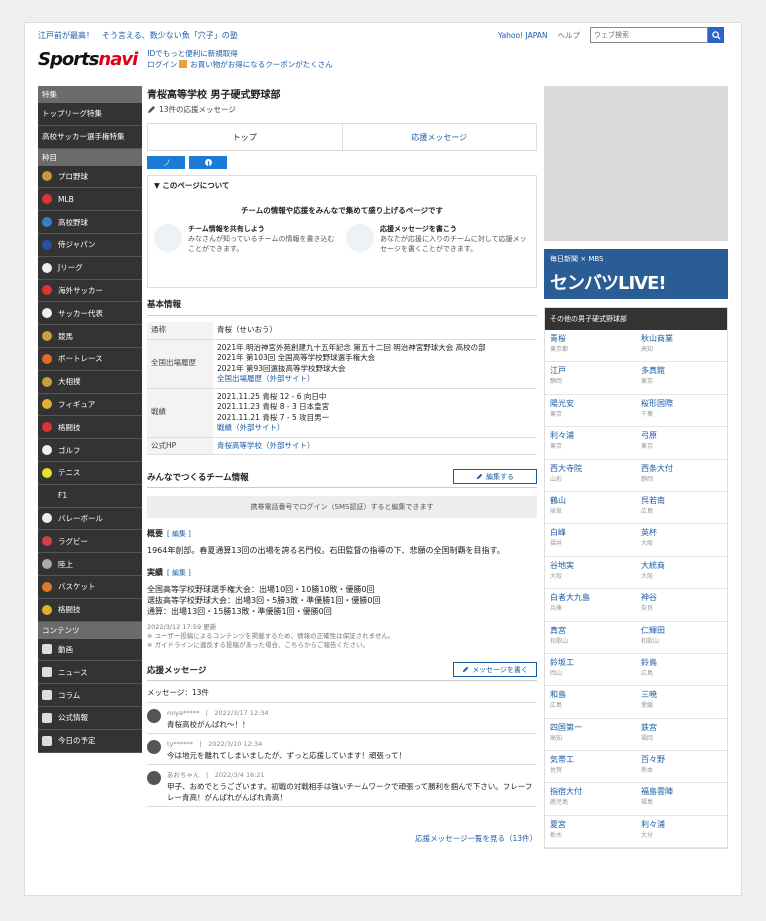 Image resolution: width=766 pixels, height=921 pixels. I want to click on team-name: 多真館, so click(681, 370).